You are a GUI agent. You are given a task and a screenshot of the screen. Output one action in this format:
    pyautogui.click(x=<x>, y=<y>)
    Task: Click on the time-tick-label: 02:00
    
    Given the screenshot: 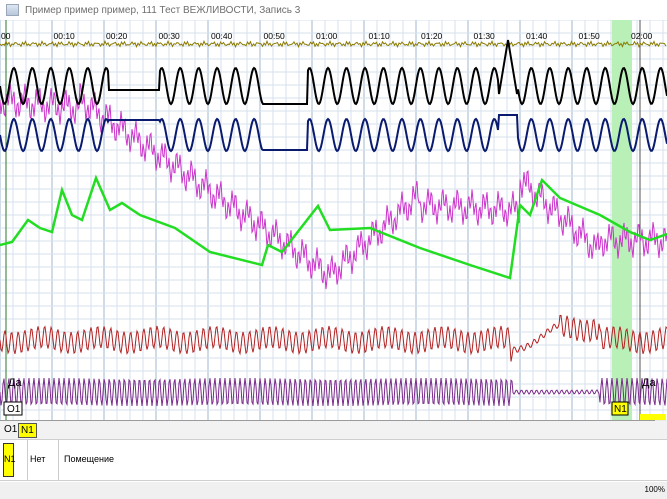 What is the action you would take?
    pyautogui.click(x=642, y=36)
    